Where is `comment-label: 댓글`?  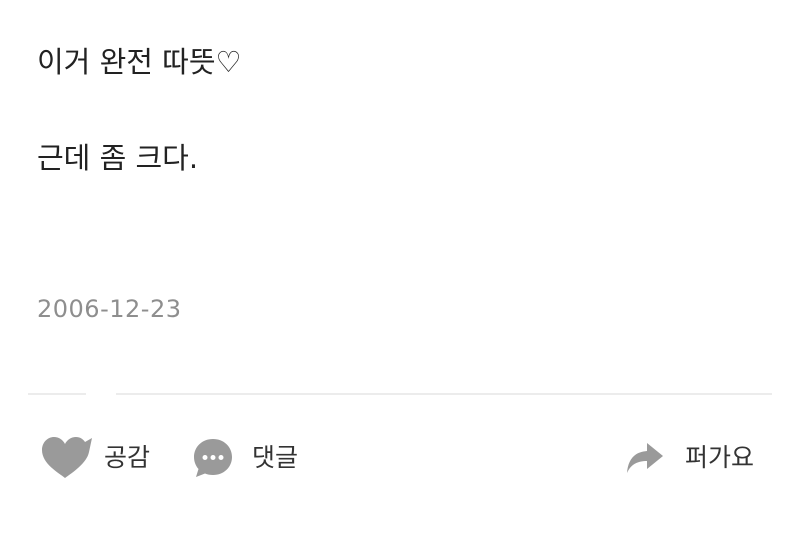
comment-label: 댓글 is located at coordinates (275, 457).